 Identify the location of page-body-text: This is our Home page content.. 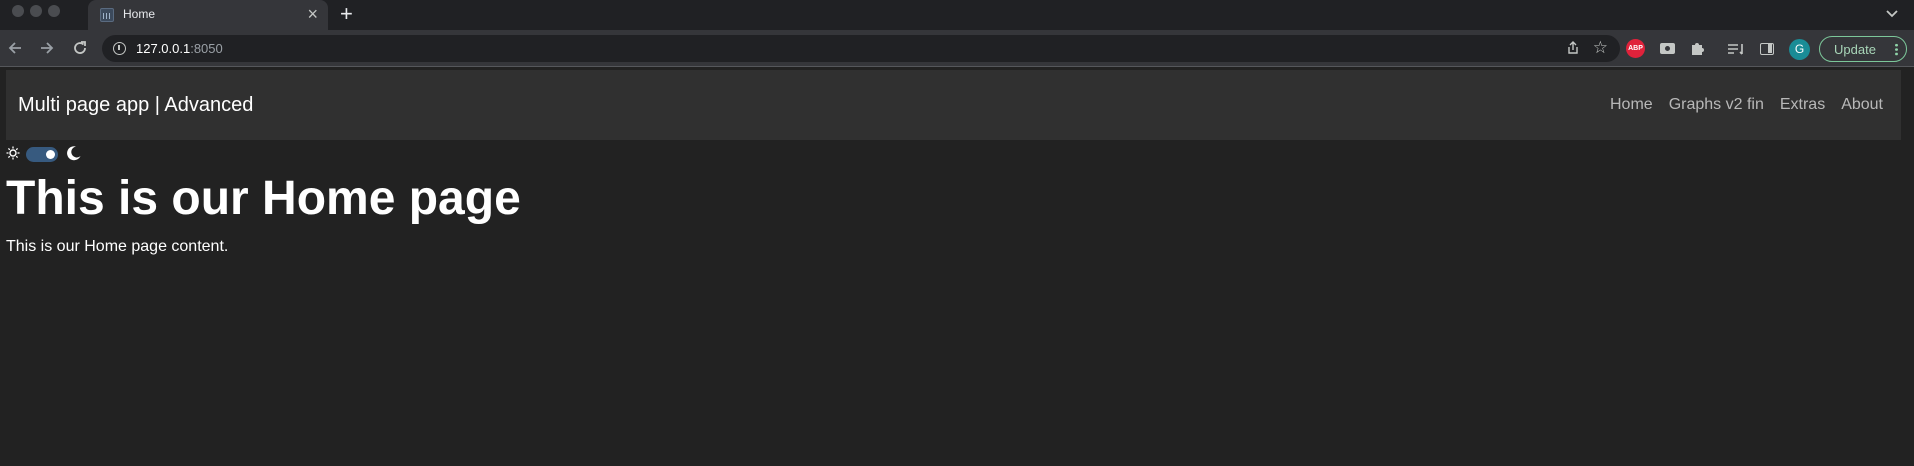
(117, 246).